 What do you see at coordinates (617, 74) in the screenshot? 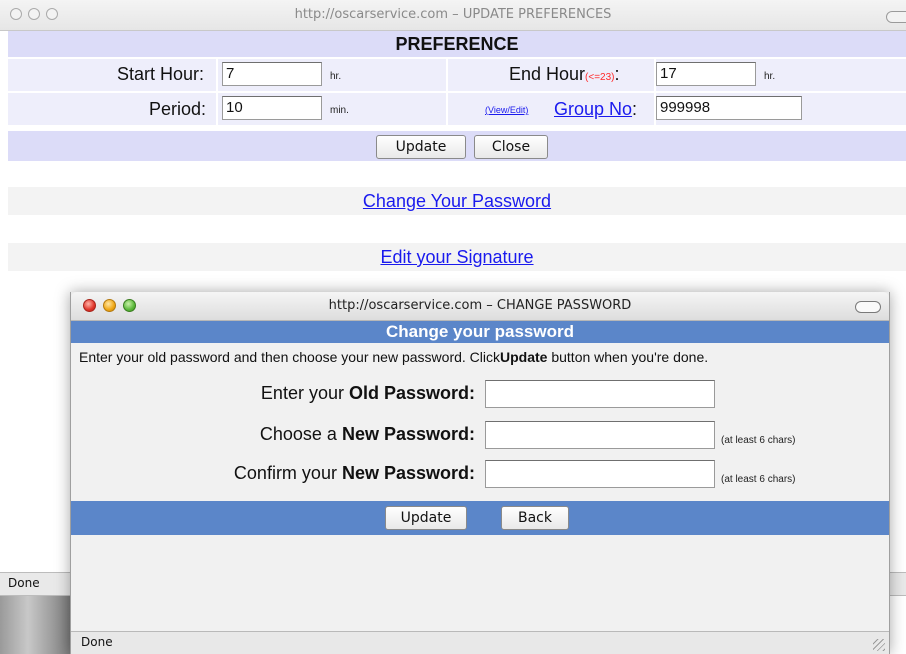
I see `end-hour-colon: :` at bounding box center [617, 74].